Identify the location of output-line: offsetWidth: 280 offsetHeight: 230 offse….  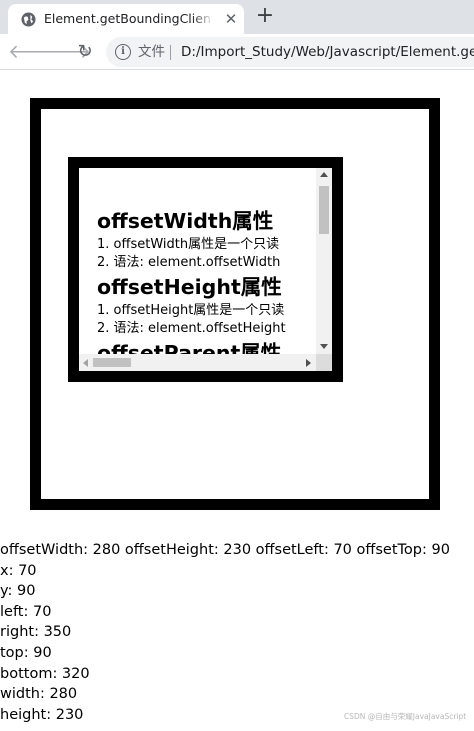
(225, 550).